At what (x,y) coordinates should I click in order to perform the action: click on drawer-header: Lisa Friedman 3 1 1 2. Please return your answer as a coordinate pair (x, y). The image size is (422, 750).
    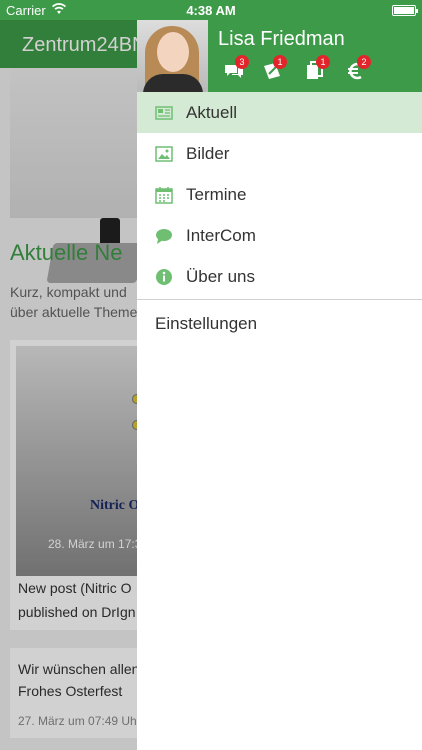
    Looking at the image, I should click on (279, 56).